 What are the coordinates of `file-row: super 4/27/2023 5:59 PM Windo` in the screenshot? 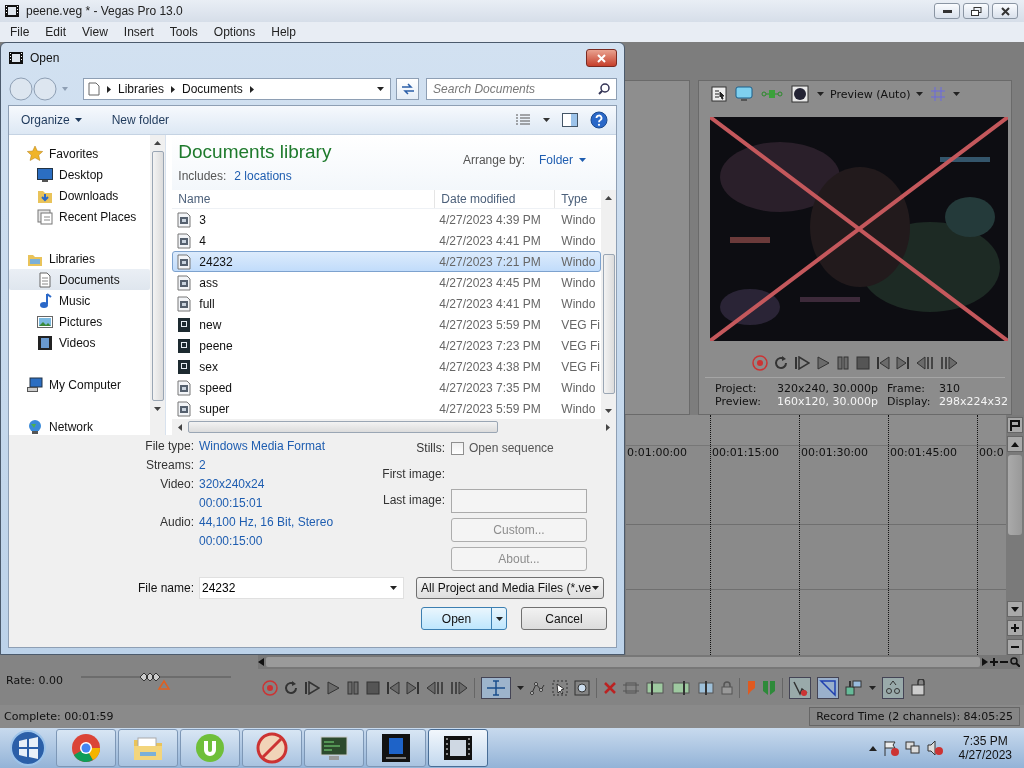 It's located at (386, 408).